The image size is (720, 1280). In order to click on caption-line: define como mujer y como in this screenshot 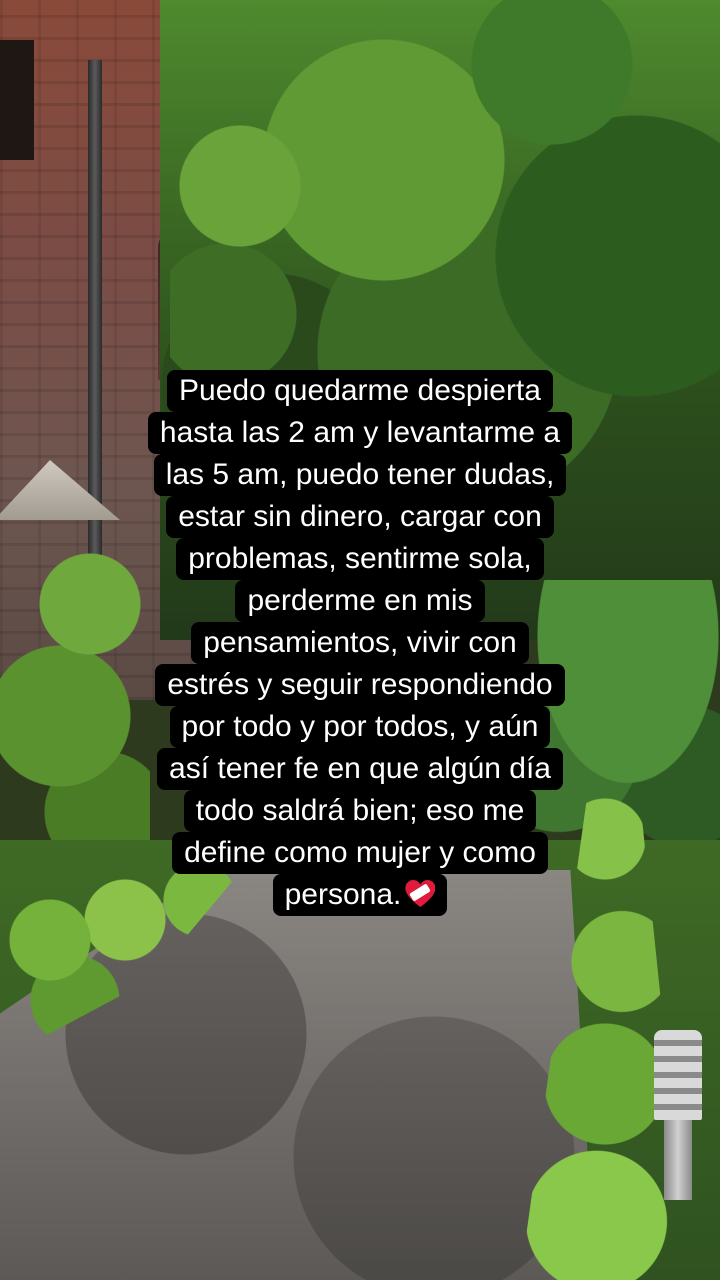, I will do `click(360, 853)`.